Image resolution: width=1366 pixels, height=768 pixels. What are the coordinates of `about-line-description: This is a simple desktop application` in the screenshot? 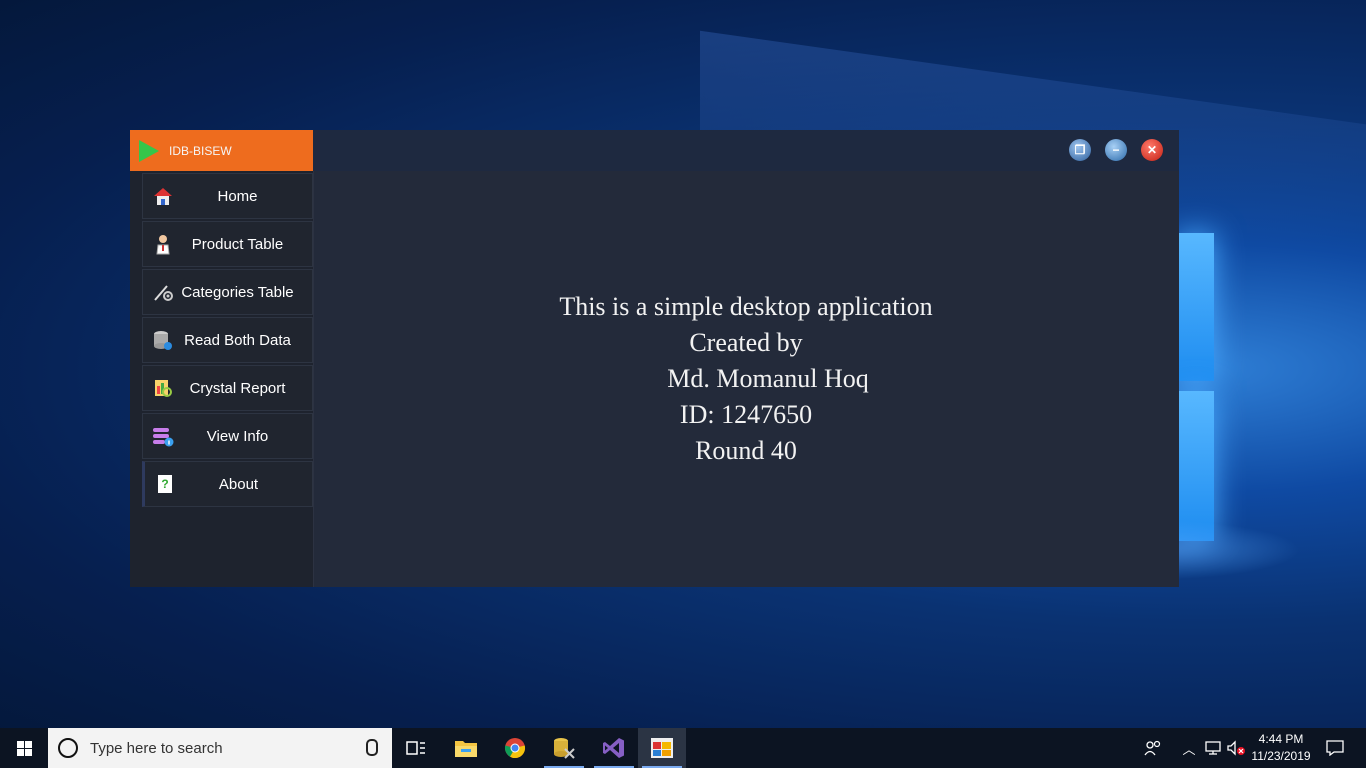 It's located at (746, 306).